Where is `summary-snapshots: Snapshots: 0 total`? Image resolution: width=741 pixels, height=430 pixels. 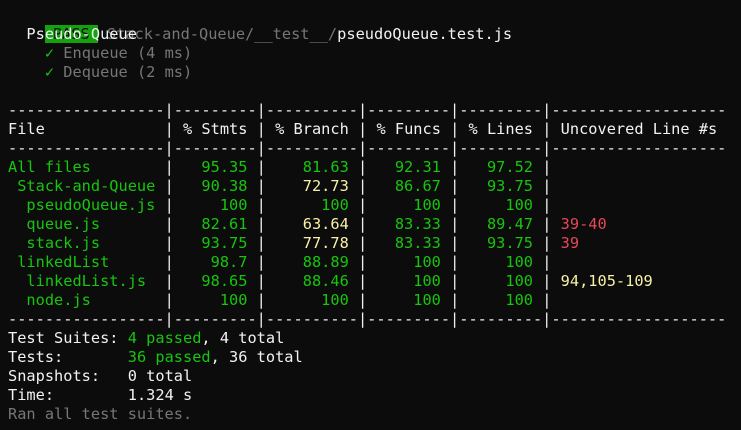
summary-snapshots: Snapshots: 0 total is located at coordinates (100, 376).